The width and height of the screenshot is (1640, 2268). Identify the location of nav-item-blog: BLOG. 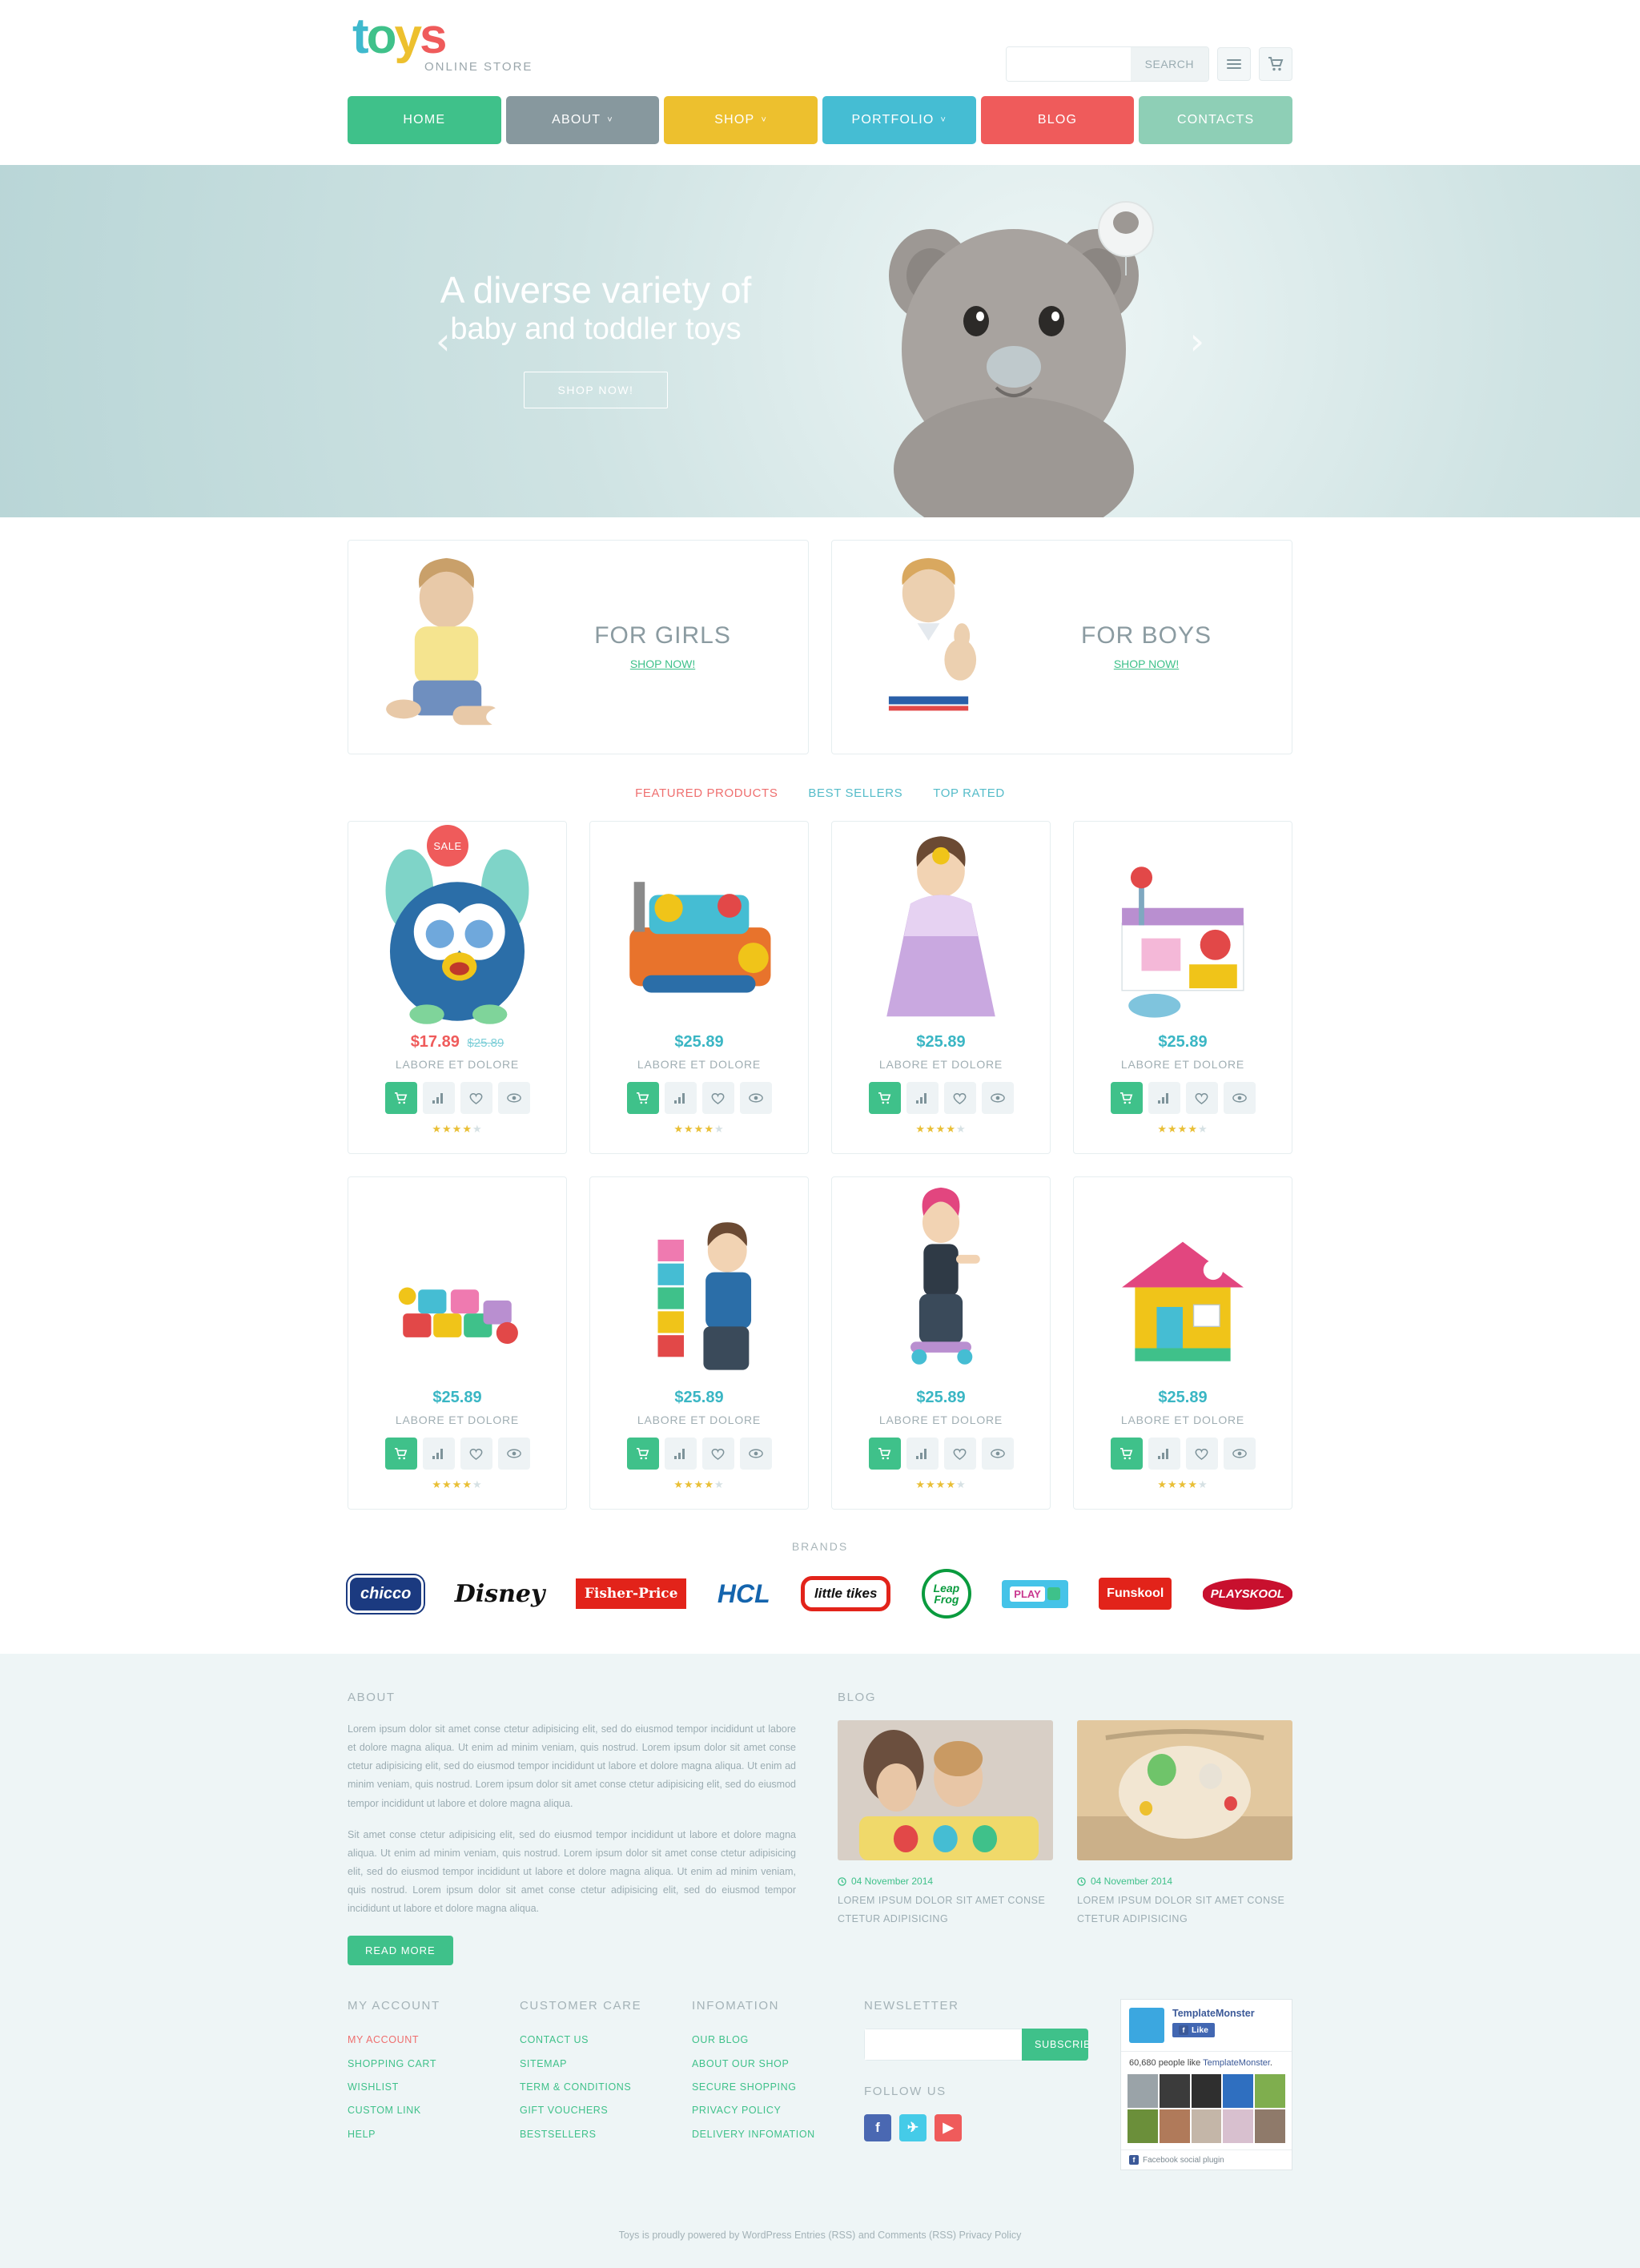
(1057, 120).